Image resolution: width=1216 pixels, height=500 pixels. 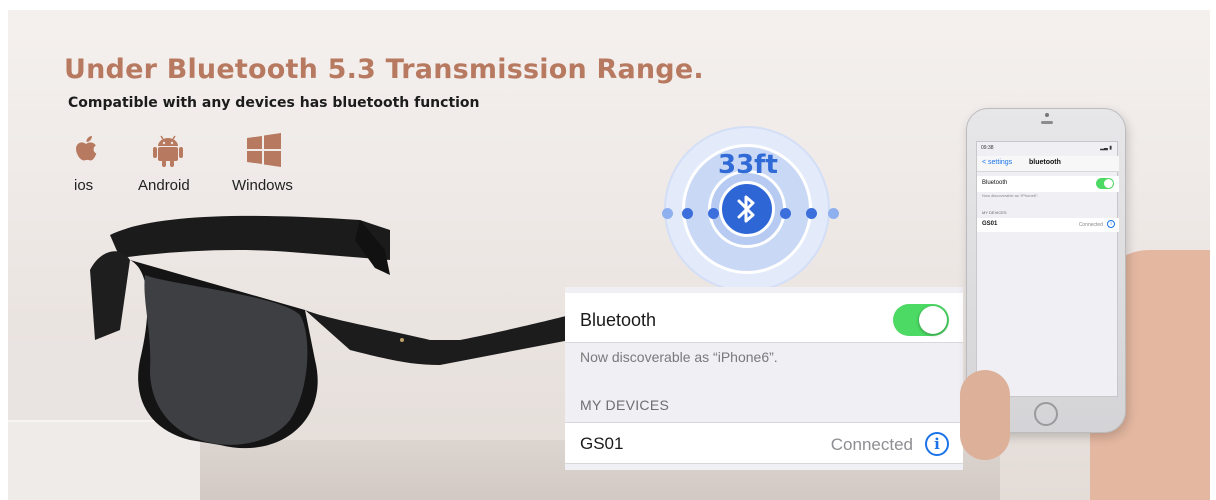 I want to click on frame-right, so click(x=1213, y=250).